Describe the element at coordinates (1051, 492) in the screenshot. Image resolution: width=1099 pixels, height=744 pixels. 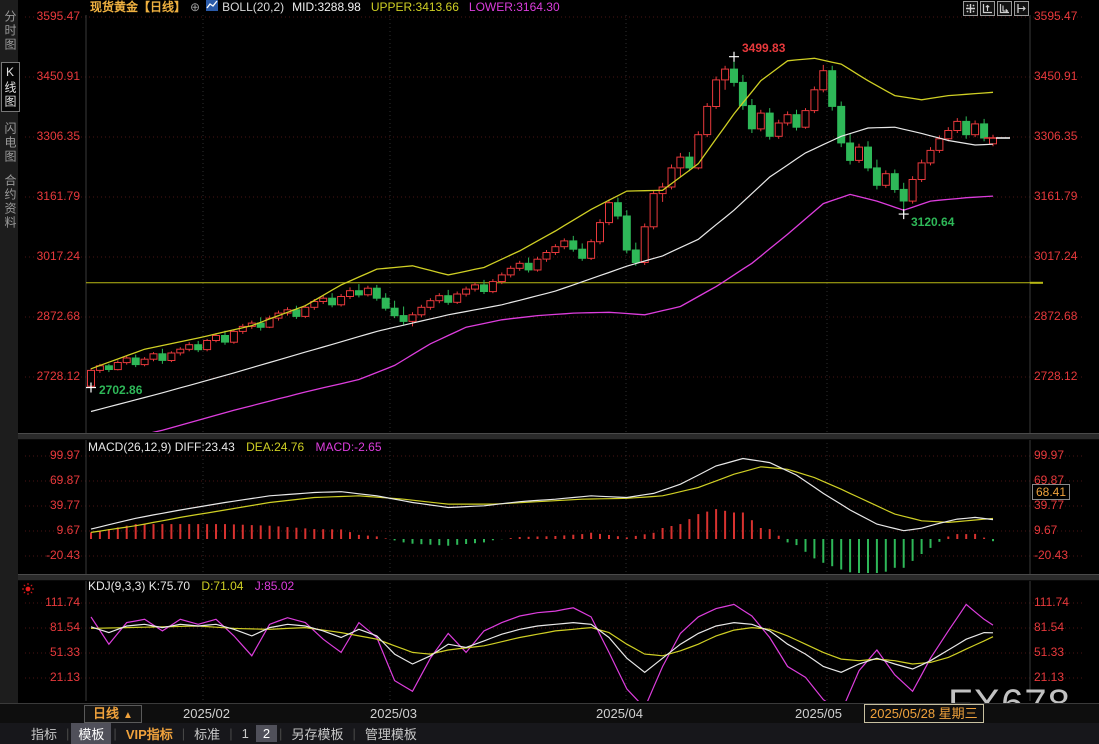
I see `macd-current-value-badge: 68.41` at that location.